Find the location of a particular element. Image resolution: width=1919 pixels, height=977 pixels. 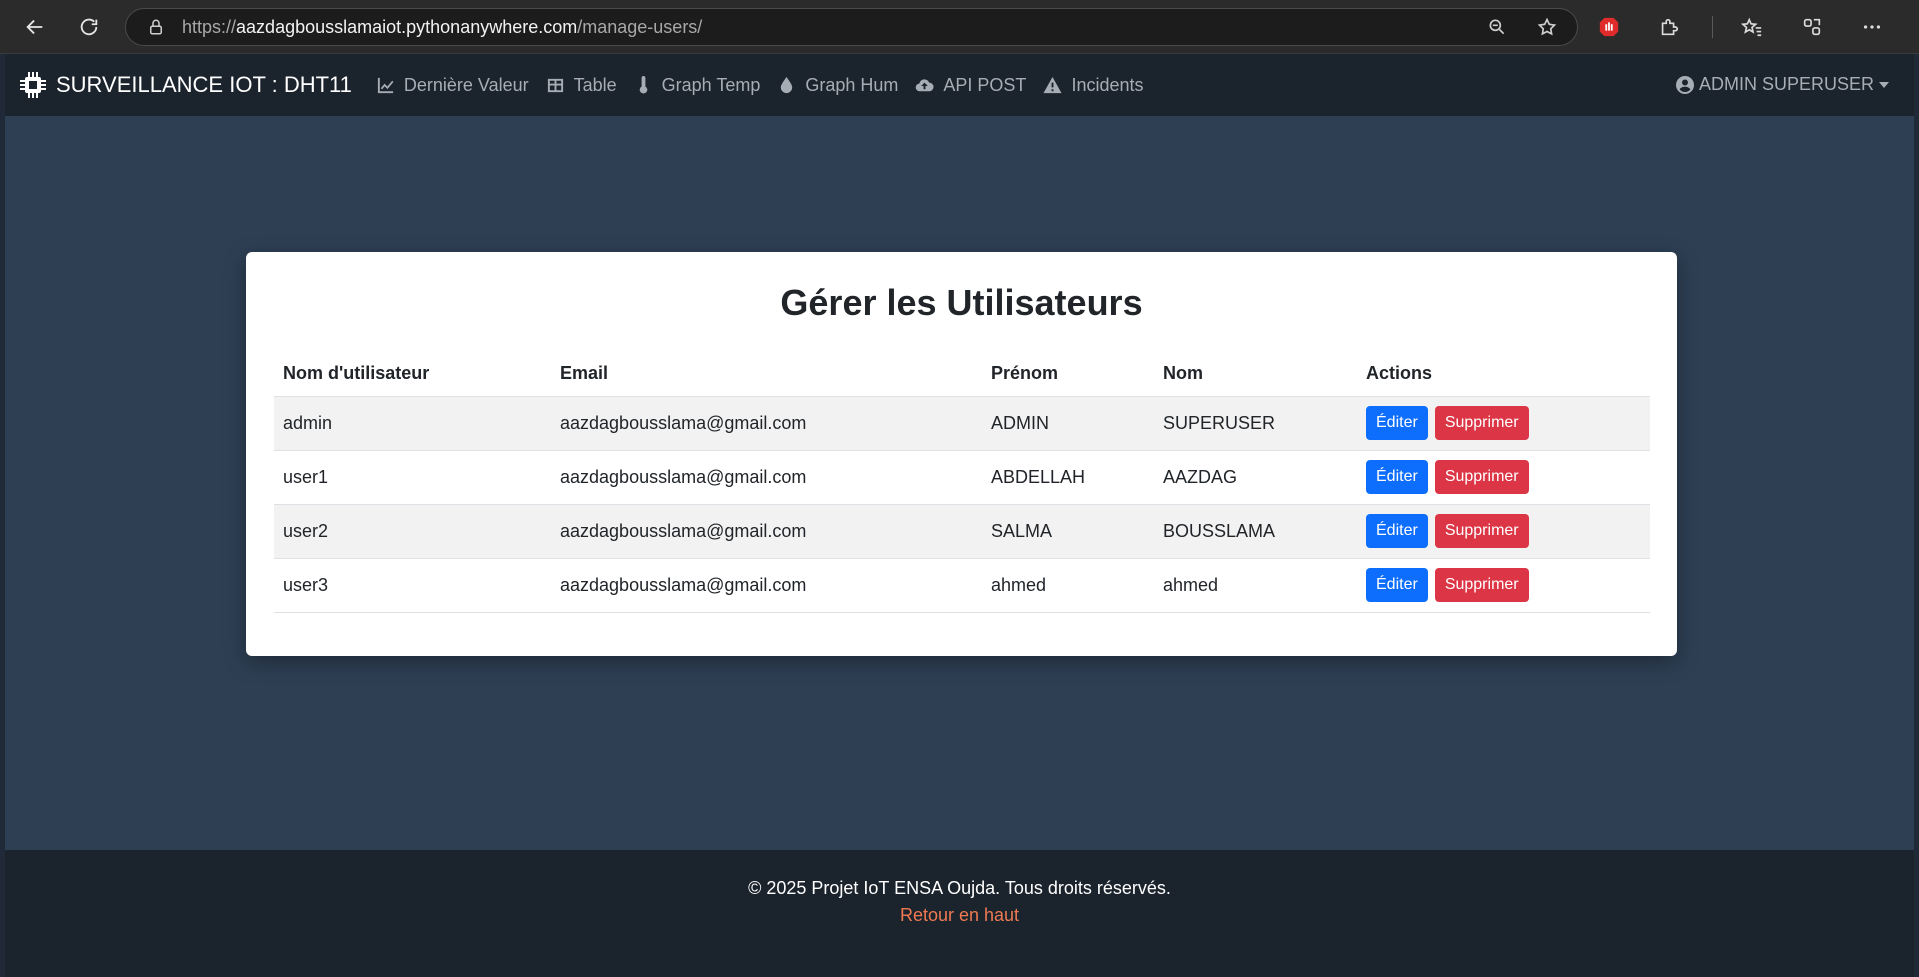

favorite-star-icon is located at coordinates (1547, 27).